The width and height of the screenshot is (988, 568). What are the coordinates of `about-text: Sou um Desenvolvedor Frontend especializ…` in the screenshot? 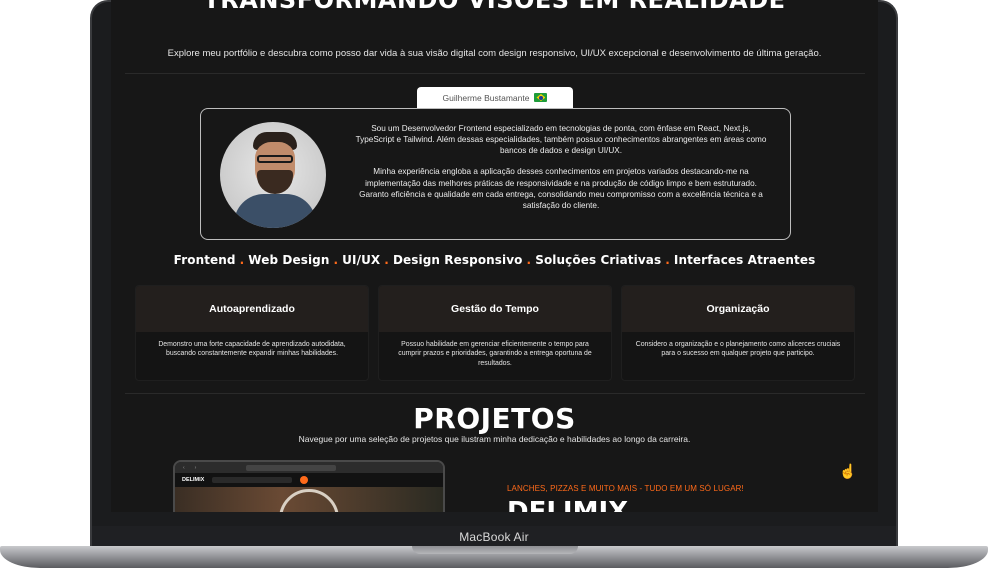 It's located at (561, 167).